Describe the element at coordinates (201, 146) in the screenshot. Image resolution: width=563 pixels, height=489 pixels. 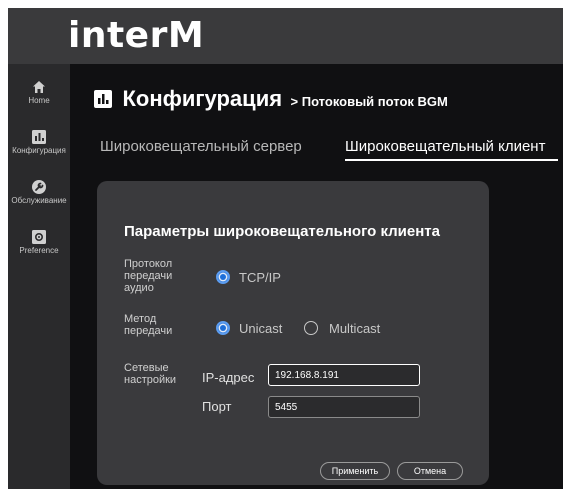
I see `tab-broadcast-server: Широковещательный сервер` at that location.